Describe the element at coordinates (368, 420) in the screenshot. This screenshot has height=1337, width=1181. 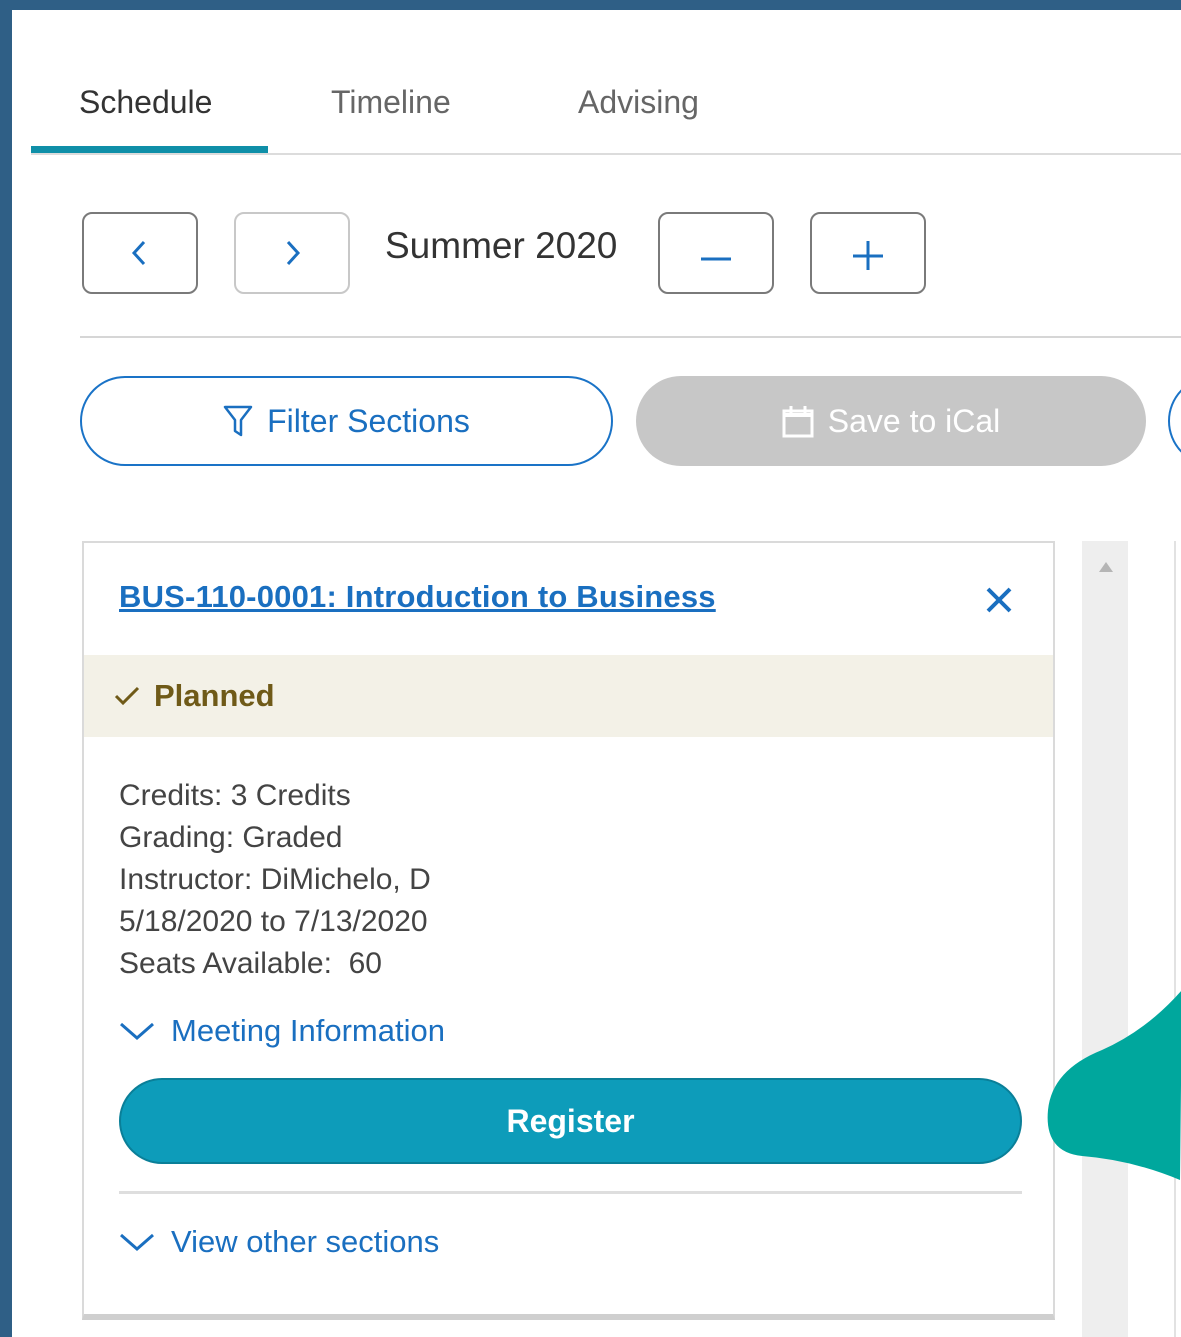
I see `filter-sections-label: Filter Sections` at that location.